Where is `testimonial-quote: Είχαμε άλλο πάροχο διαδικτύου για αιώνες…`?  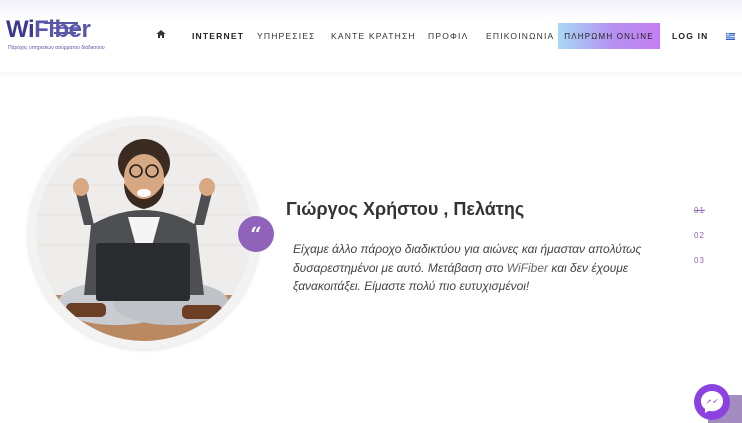
testimonial-quote: Είχαμε άλλο πάροχο διαδικτύου για αιώνες… is located at coordinates (467, 267).